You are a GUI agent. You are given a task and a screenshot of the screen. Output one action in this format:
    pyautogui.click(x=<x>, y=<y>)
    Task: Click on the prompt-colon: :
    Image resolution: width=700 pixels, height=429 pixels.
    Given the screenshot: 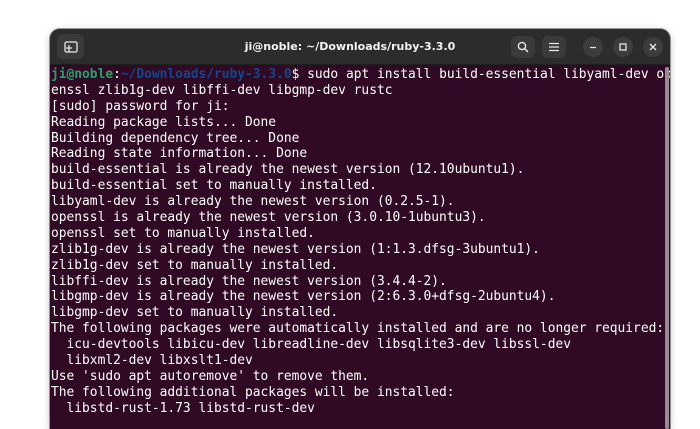 What is the action you would take?
    pyautogui.click(x=117, y=74)
    